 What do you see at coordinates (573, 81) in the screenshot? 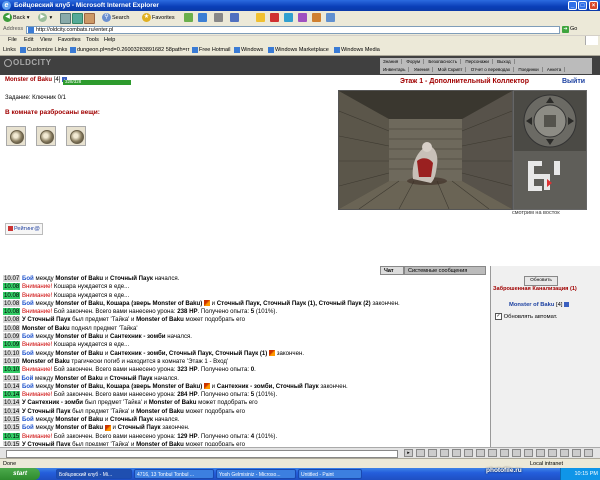
I see `exit-link: Выйти` at bounding box center [573, 81].